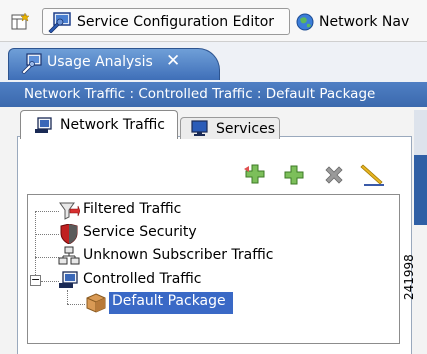 The width and height of the screenshot is (427, 354). What do you see at coordinates (364, 21) in the screenshot?
I see `perspective-label: Network Nav` at bounding box center [364, 21].